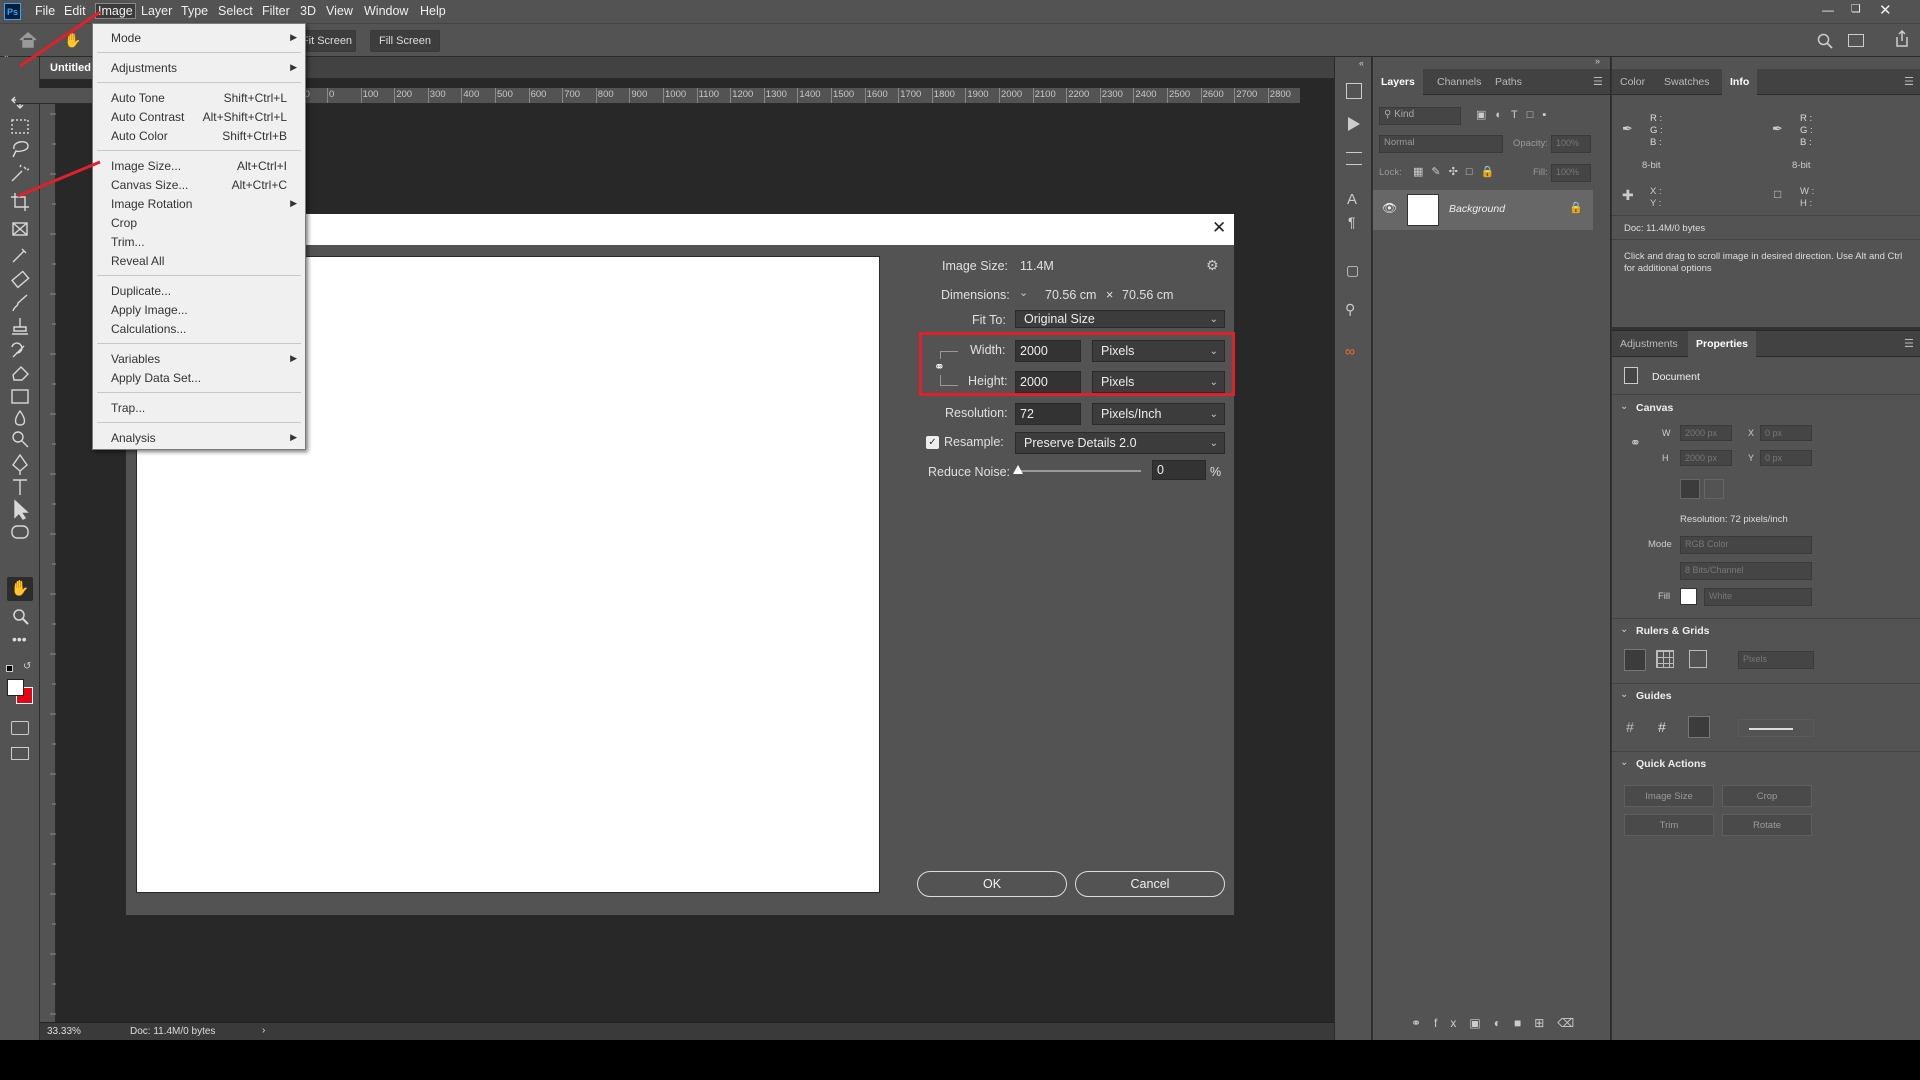 Image resolution: width=1920 pixels, height=1080 pixels. Describe the element at coordinates (1856, 40) in the screenshot. I see `workspace-icon` at that location.